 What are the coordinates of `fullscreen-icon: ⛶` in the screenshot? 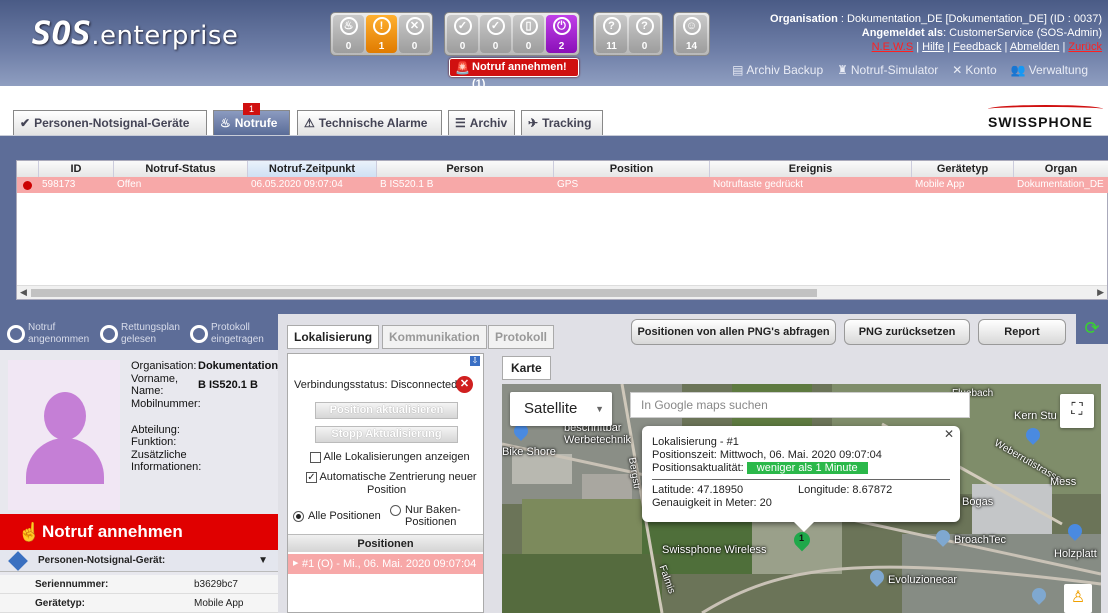 It's located at (1077, 411).